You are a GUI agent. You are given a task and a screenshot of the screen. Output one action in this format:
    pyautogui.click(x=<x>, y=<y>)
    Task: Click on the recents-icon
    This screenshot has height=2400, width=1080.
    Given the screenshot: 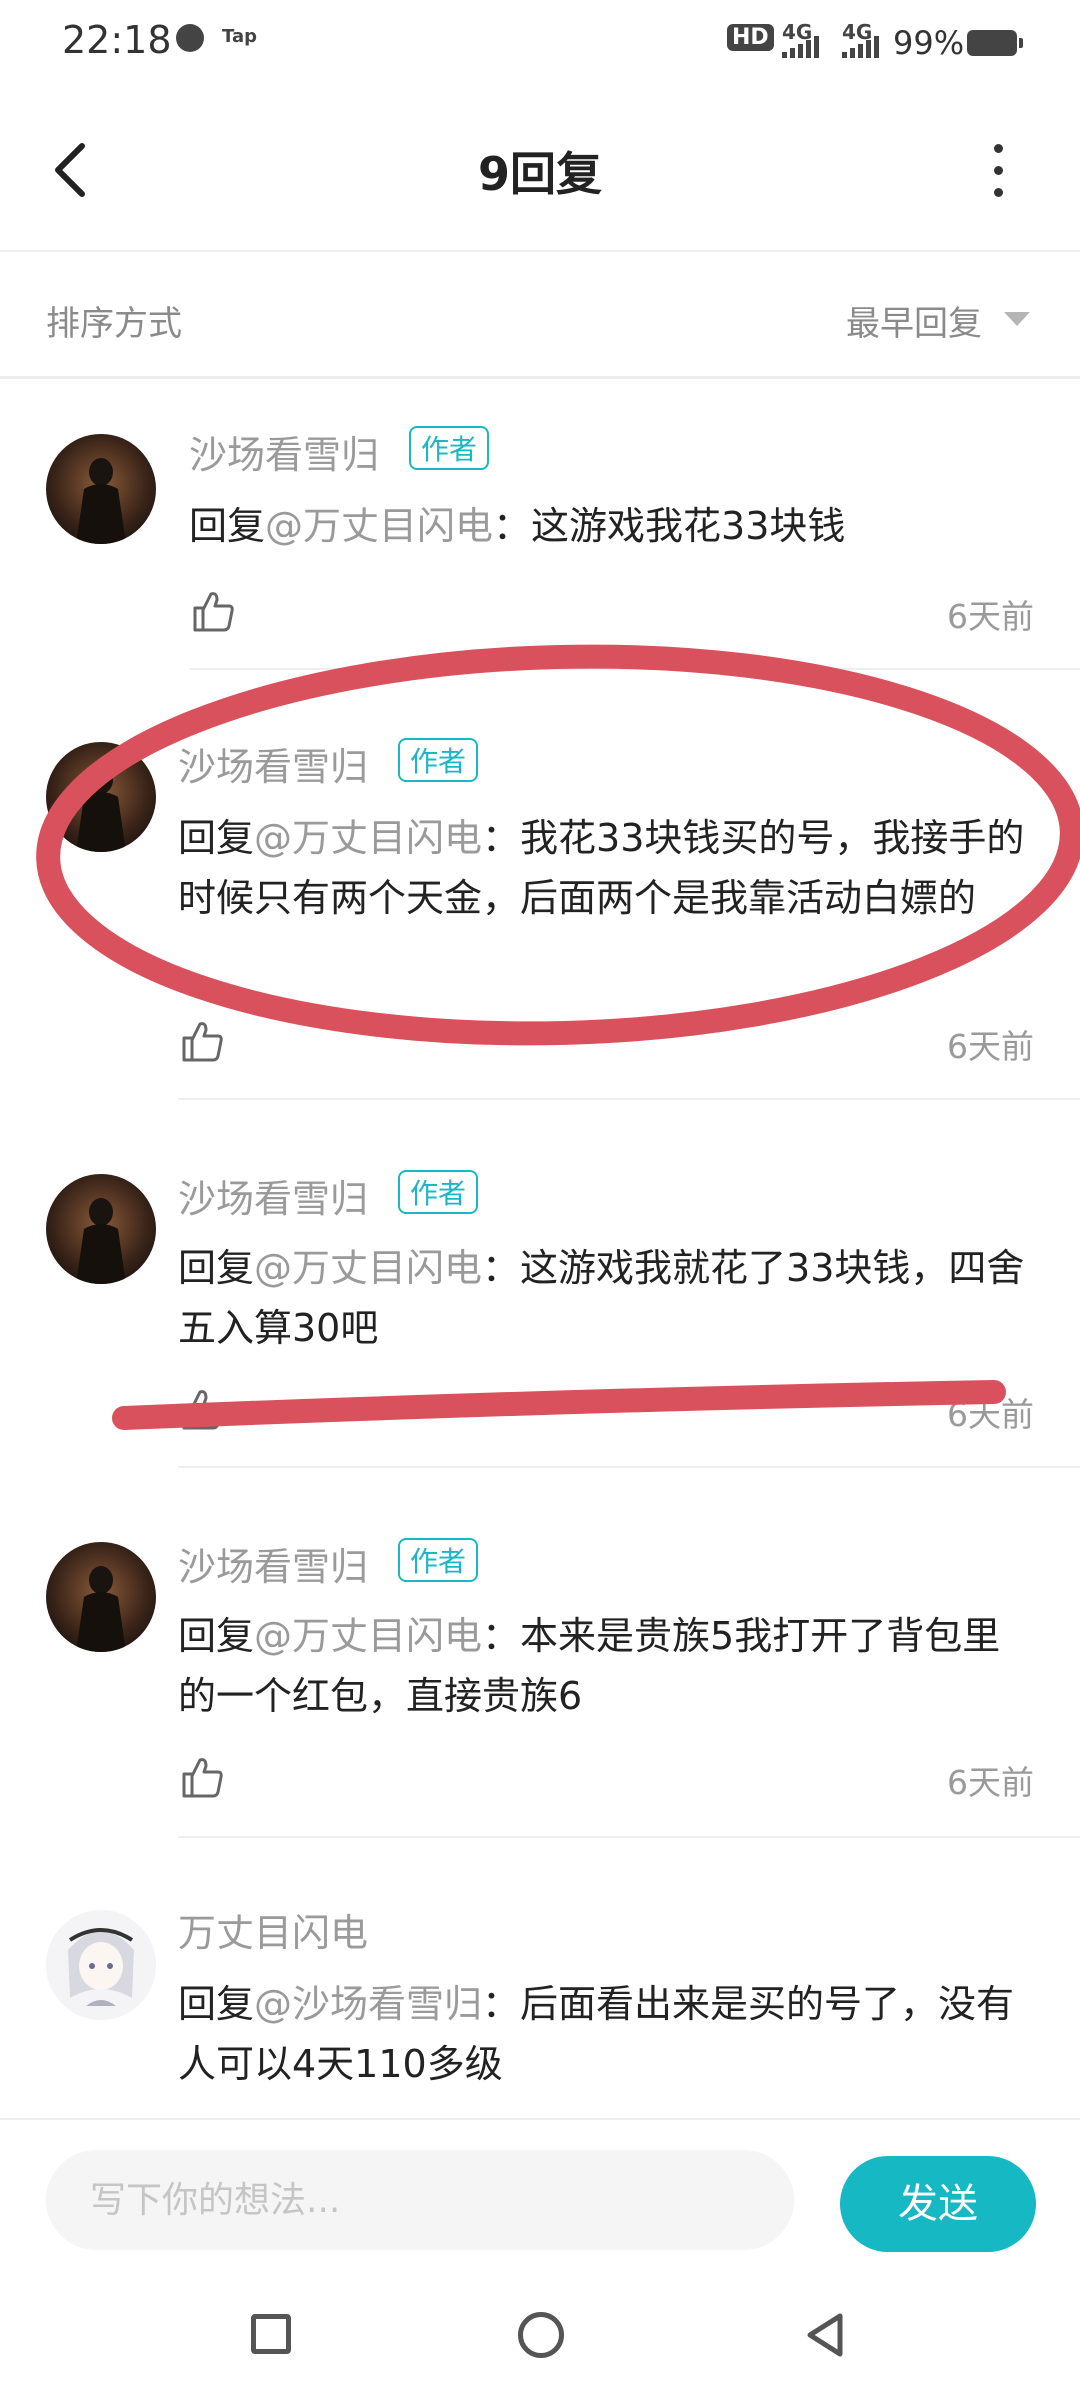 What is the action you would take?
    pyautogui.click(x=271, y=2334)
    